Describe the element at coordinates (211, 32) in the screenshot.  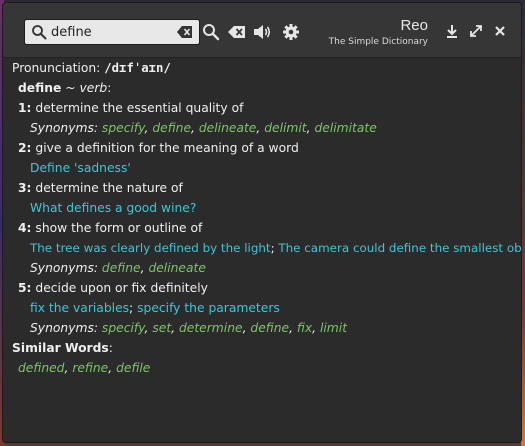
I see `search-button-icon` at that location.